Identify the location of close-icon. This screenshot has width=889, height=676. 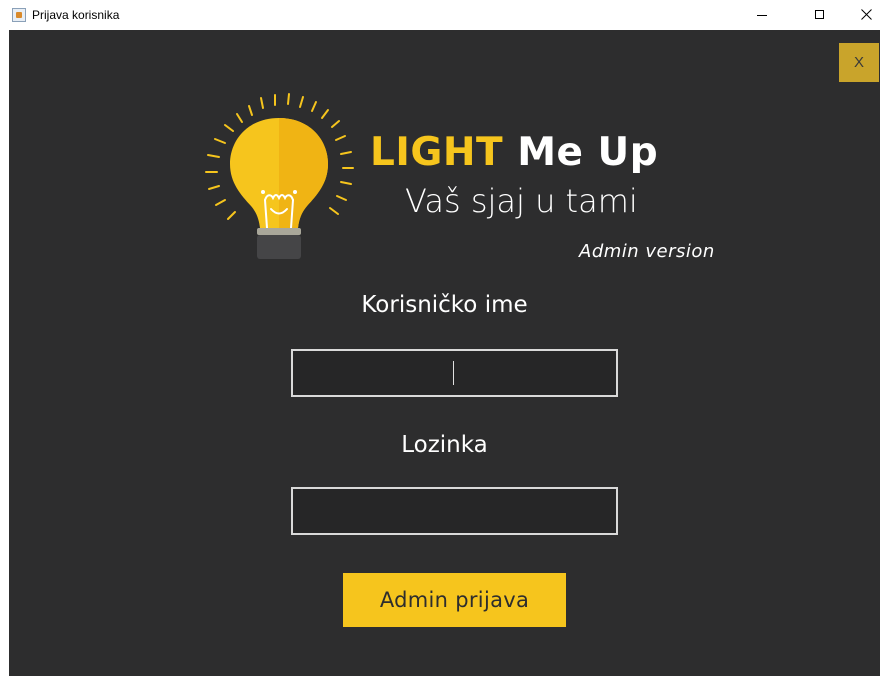
(866, 14).